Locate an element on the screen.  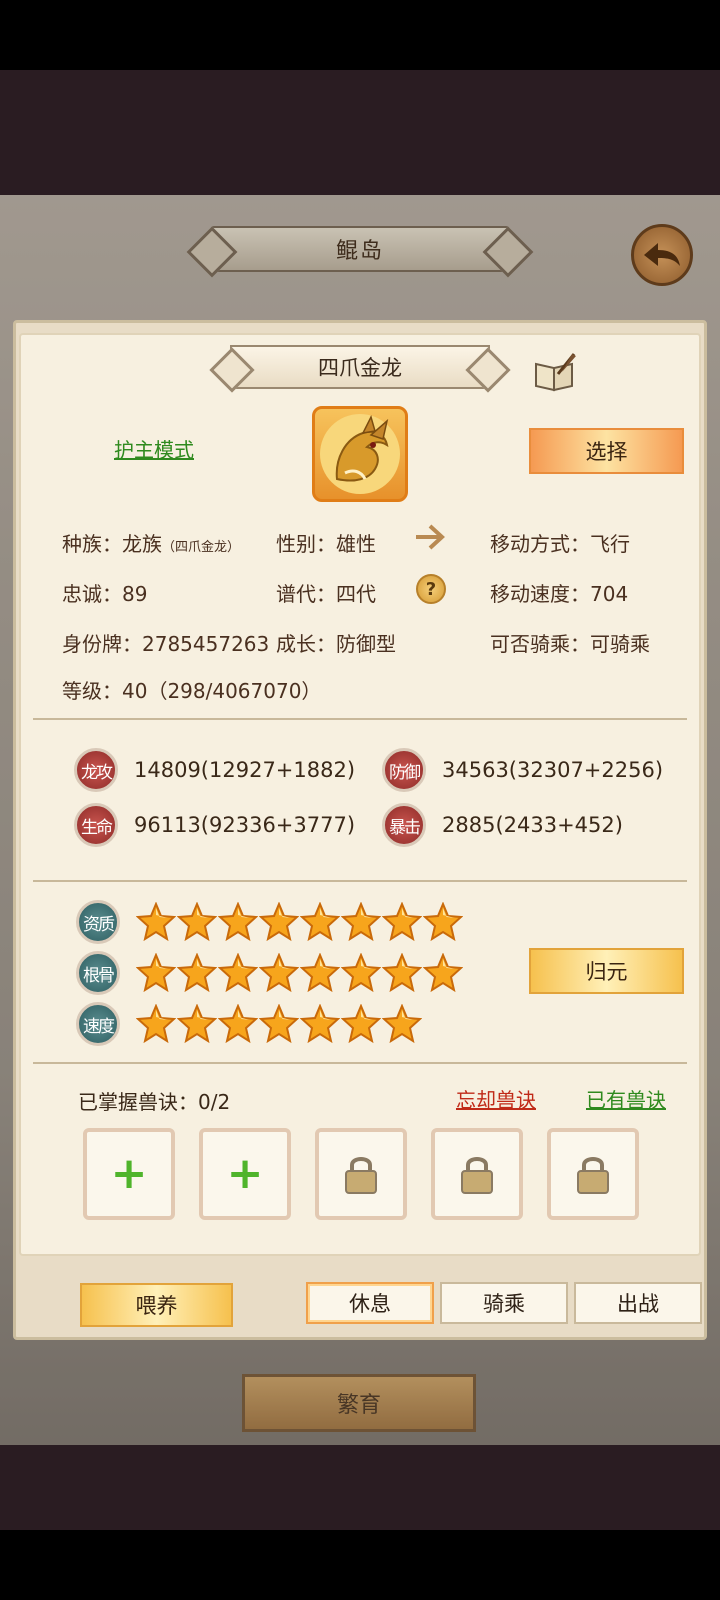
id-info: 身份牌：2785457263 is located at coordinates (166, 644).